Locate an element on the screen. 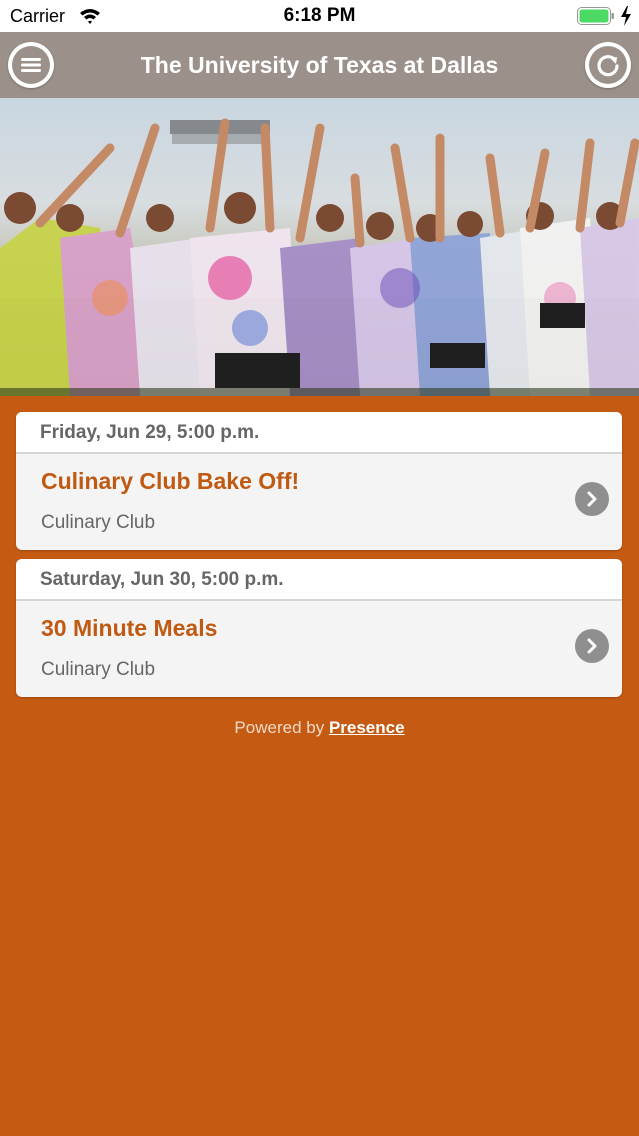 The image size is (639, 1136). charging-icon is located at coordinates (626, 16).